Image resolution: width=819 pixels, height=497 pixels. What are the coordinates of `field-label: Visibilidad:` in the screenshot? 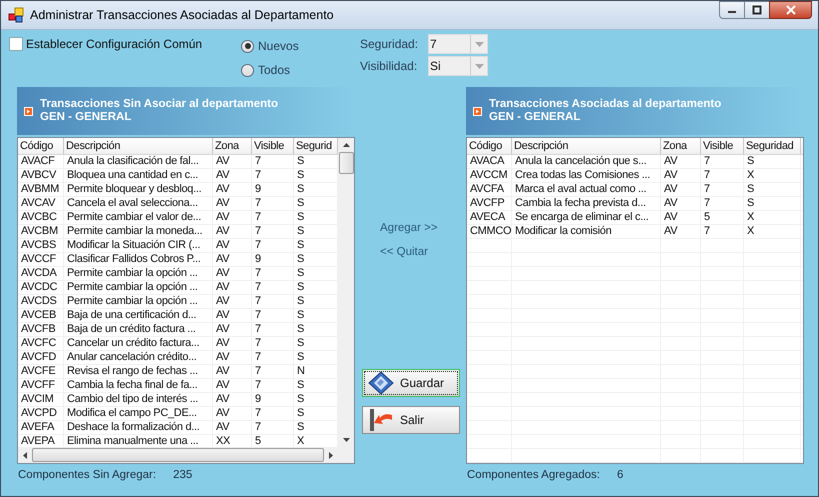 It's located at (389, 66).